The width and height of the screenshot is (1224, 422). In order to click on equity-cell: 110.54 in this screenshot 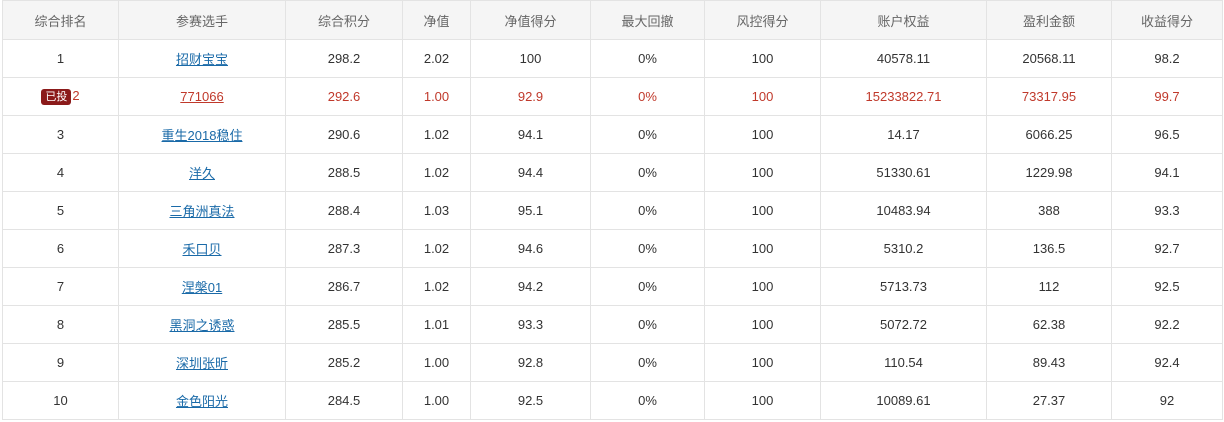, I will do `click(903, 362)`.